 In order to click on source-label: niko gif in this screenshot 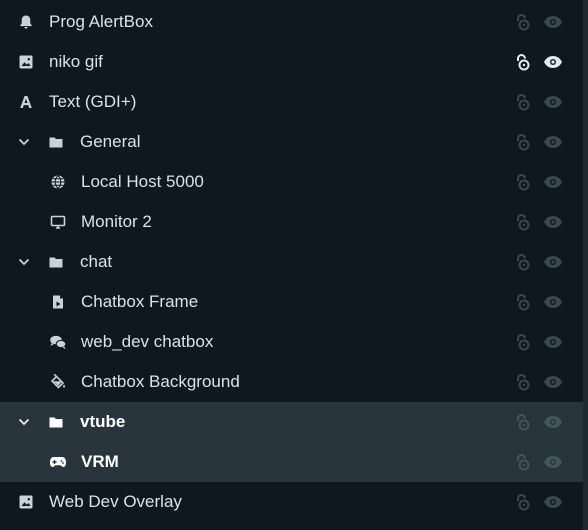, I will do `click(76, 61)`.